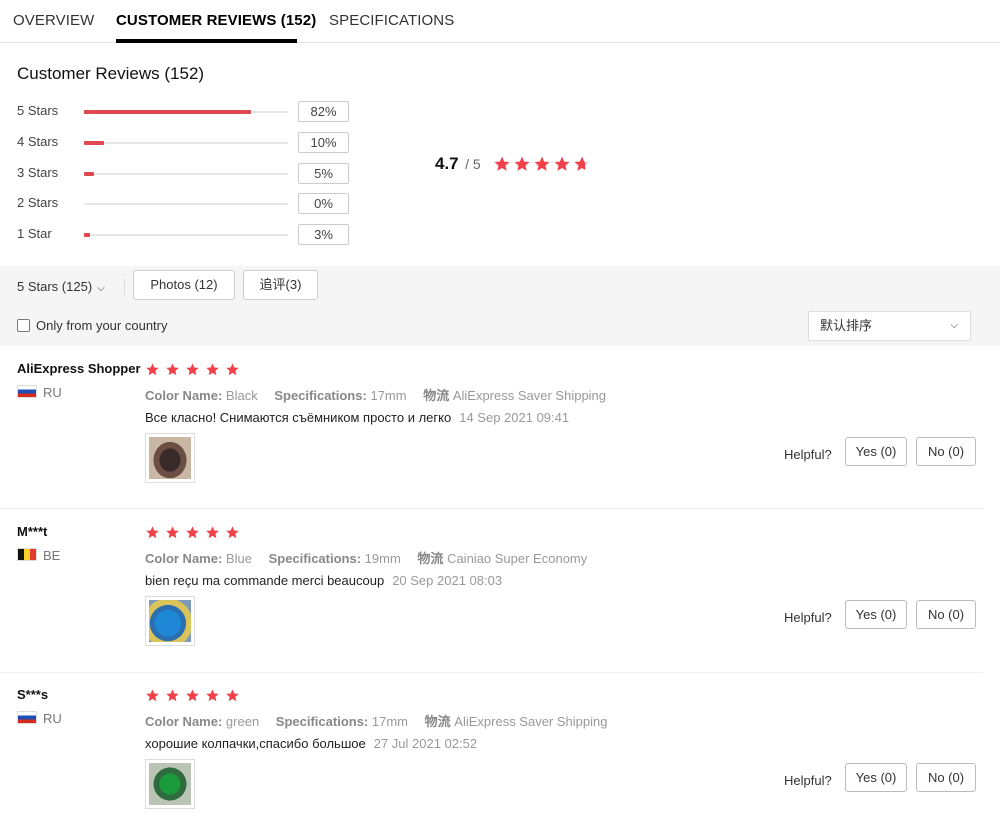 This screenshot has height=831, width=1000. What do you see at coordinates (323, 234) in the screenshot?
I see `rating-row-percent: 3%` at bounding box center [323, 234].